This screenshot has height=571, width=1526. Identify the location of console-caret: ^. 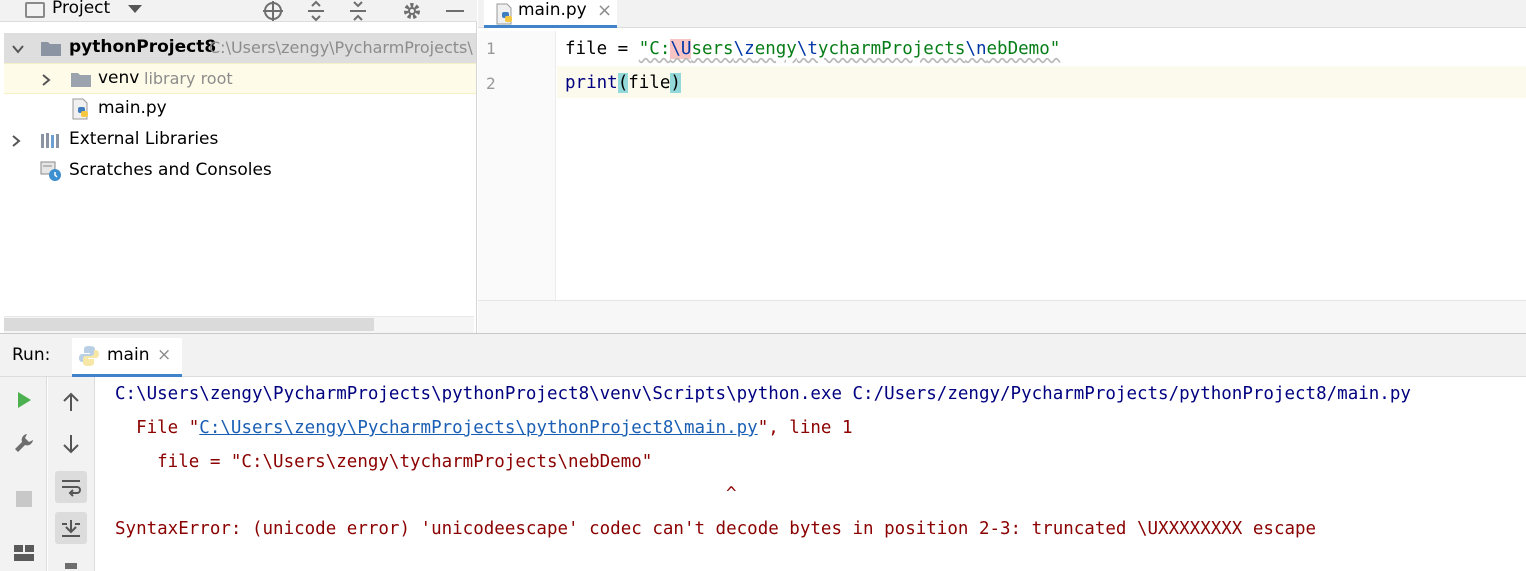
(731, 494).